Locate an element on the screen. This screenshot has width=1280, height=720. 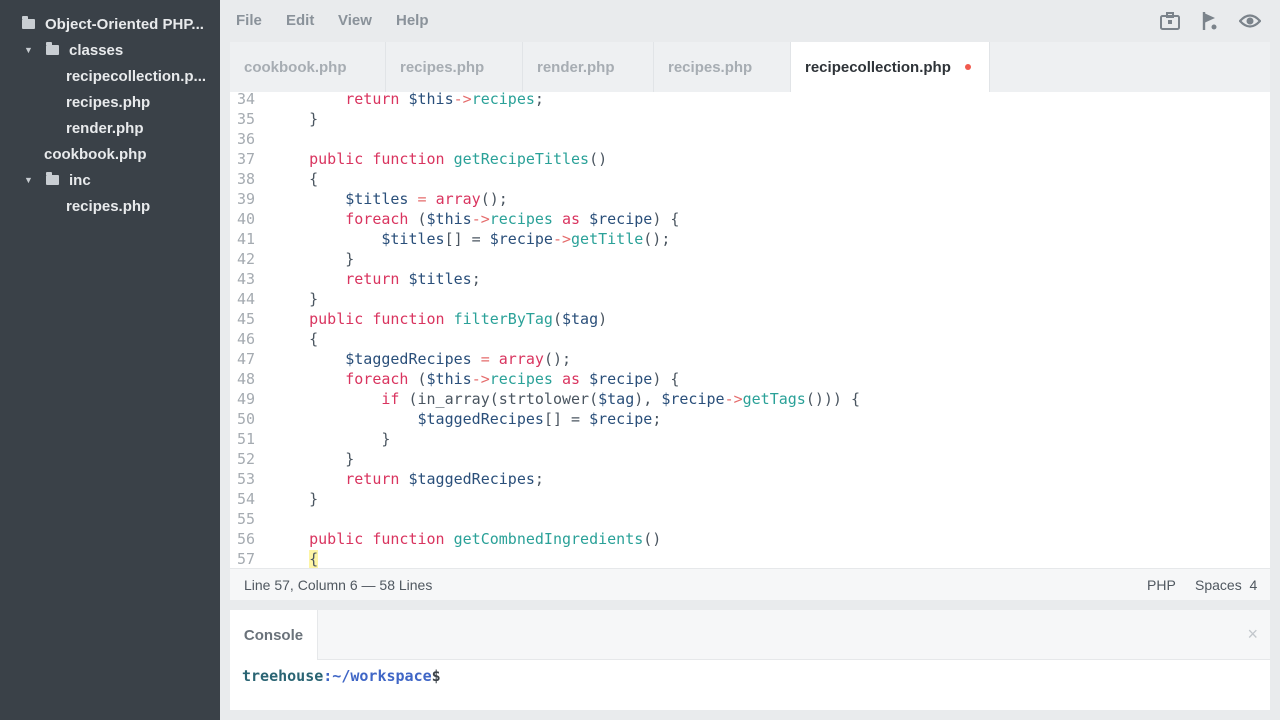
tab-console: Console is located at coordinates (274, 635).